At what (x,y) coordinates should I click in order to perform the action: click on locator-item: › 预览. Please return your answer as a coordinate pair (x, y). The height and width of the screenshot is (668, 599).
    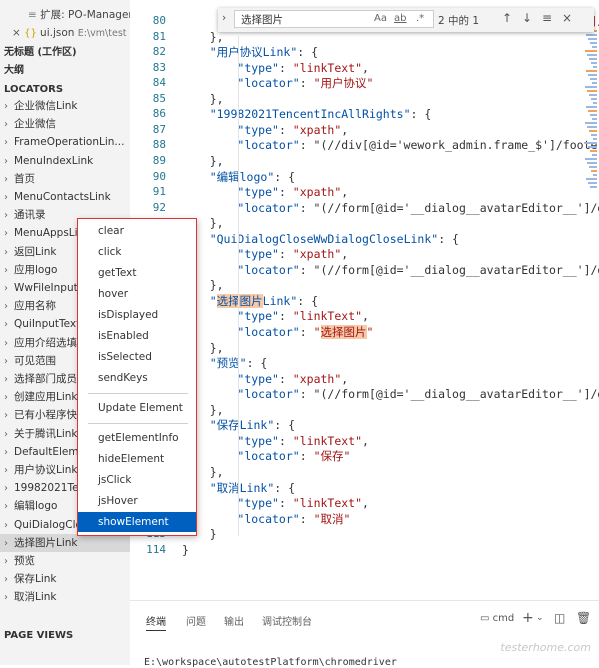
    Looking at the image, I should click on (65, 561).